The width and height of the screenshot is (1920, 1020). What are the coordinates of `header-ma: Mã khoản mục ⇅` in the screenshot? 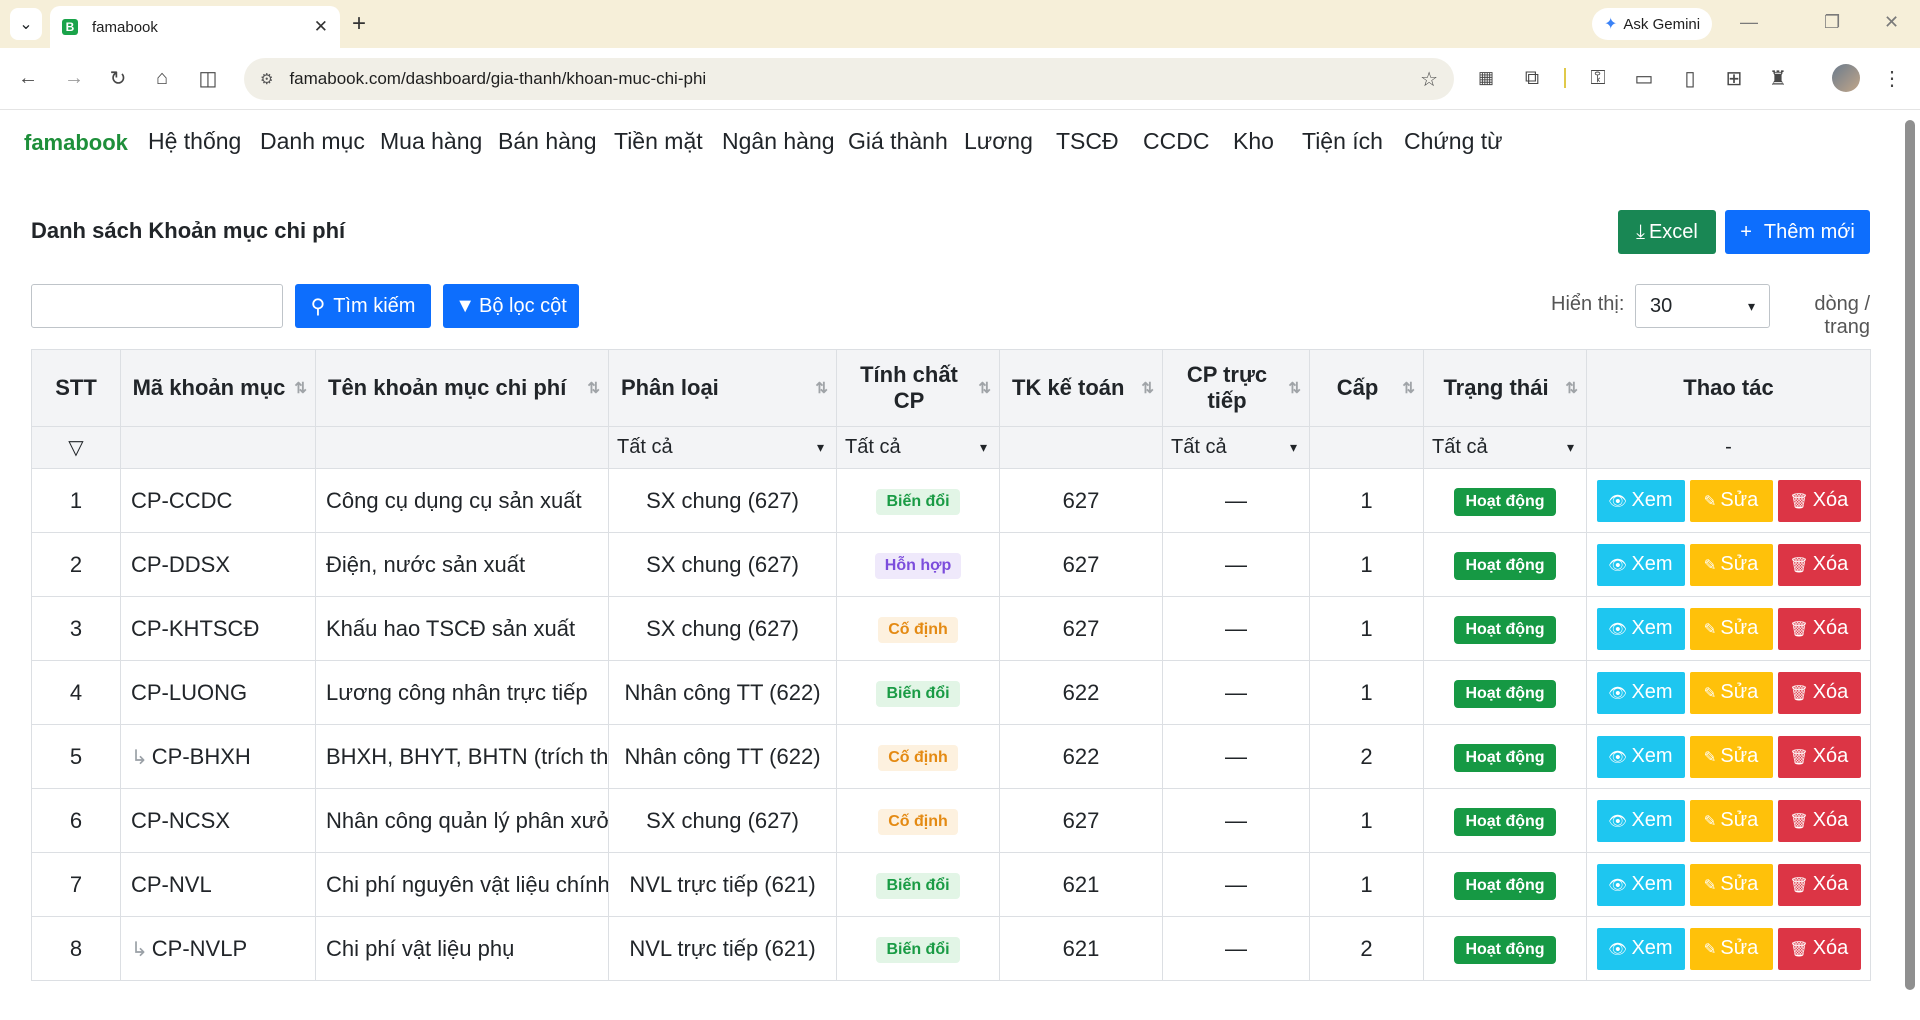 It's located at (218, 388).